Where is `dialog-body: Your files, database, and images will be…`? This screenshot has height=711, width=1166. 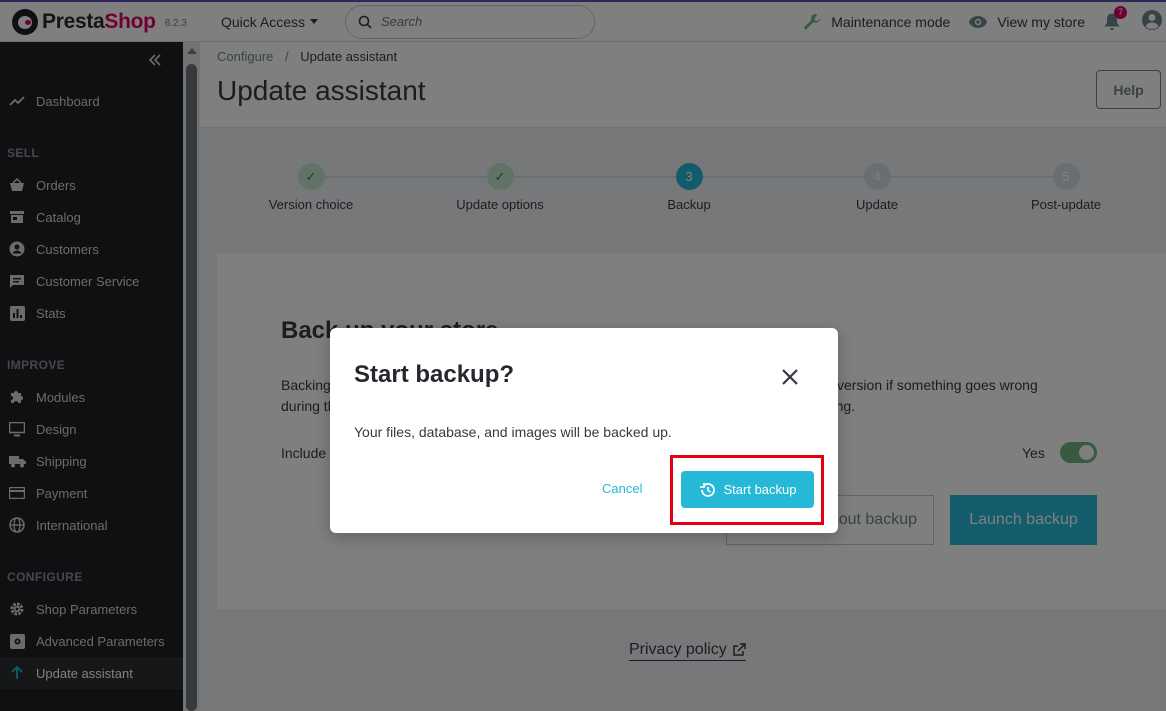
dialog-body: Your files, database, and images will be… is located at coordinates (513, 432).